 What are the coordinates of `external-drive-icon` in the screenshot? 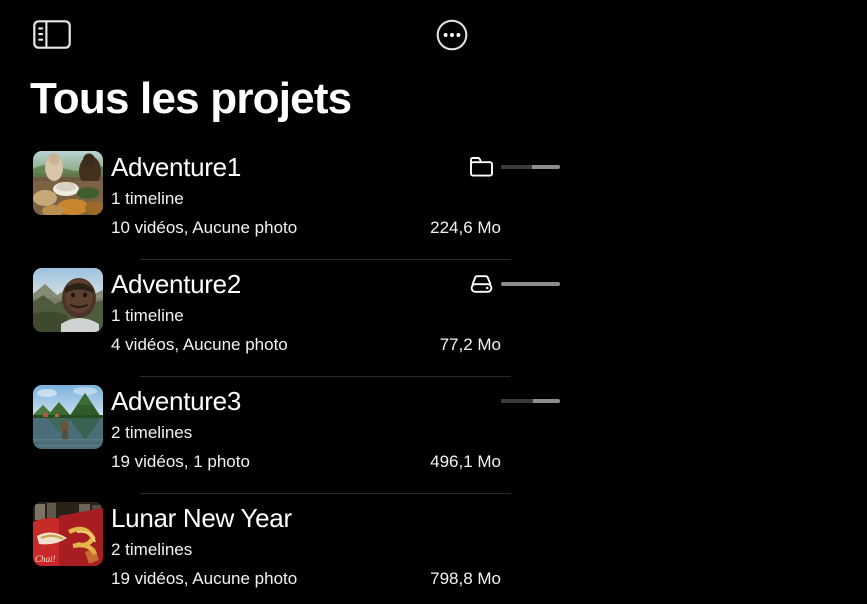 It's located at (481, 284).